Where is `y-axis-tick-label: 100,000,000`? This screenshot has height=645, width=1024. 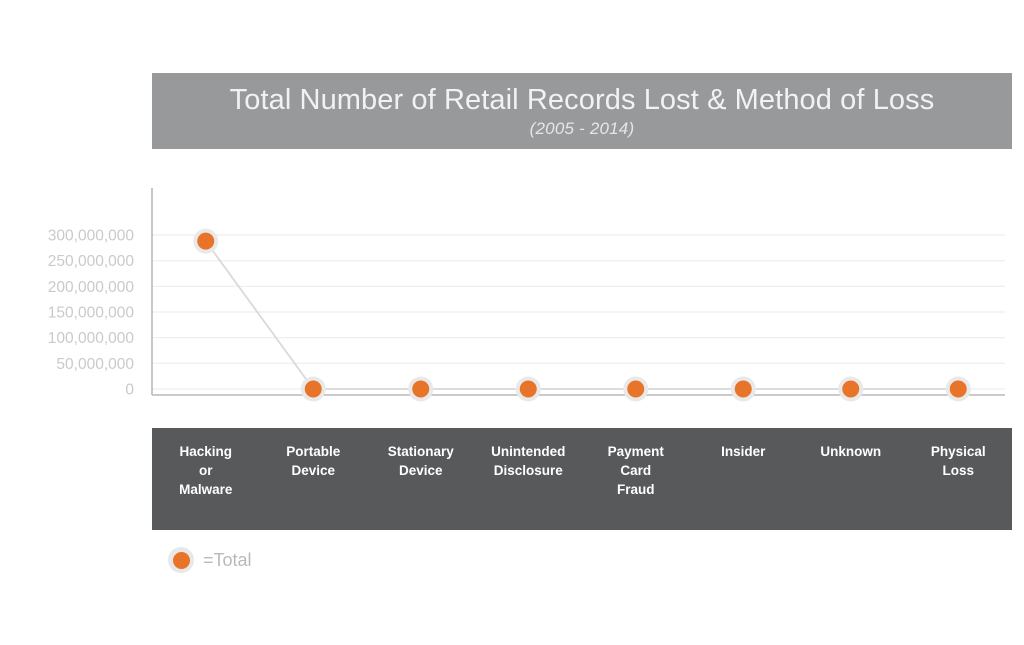
y-axis-tick-label: 100,000,000 is located at coordinates (91, 338).